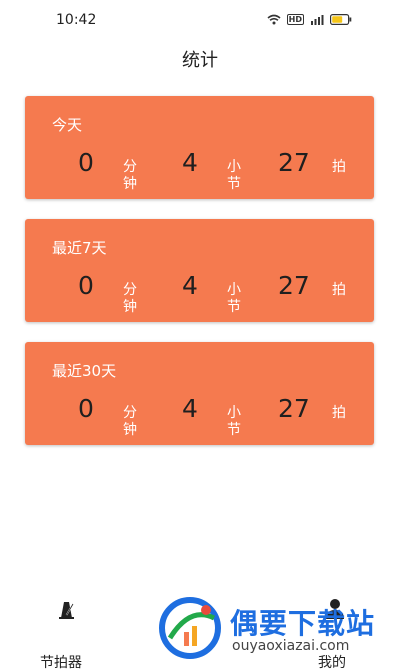  Describe the element at coordinates (84, 371) in the screenshot. I see `card-title: 最近30天` at that location.